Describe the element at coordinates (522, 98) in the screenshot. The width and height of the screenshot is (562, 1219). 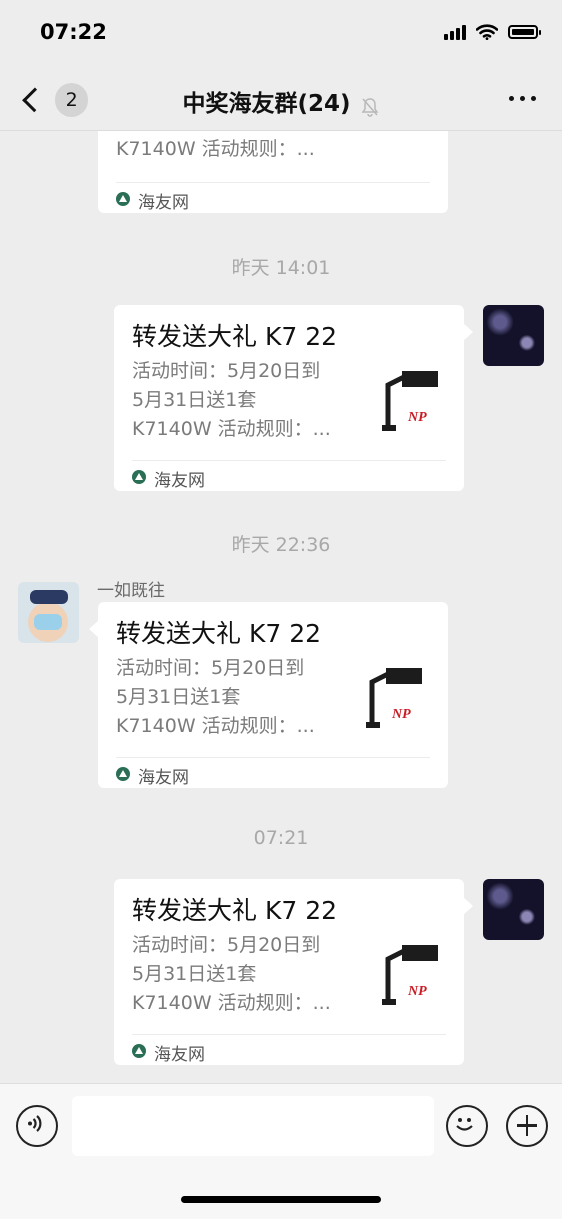
I see `more-options-button` at that location.